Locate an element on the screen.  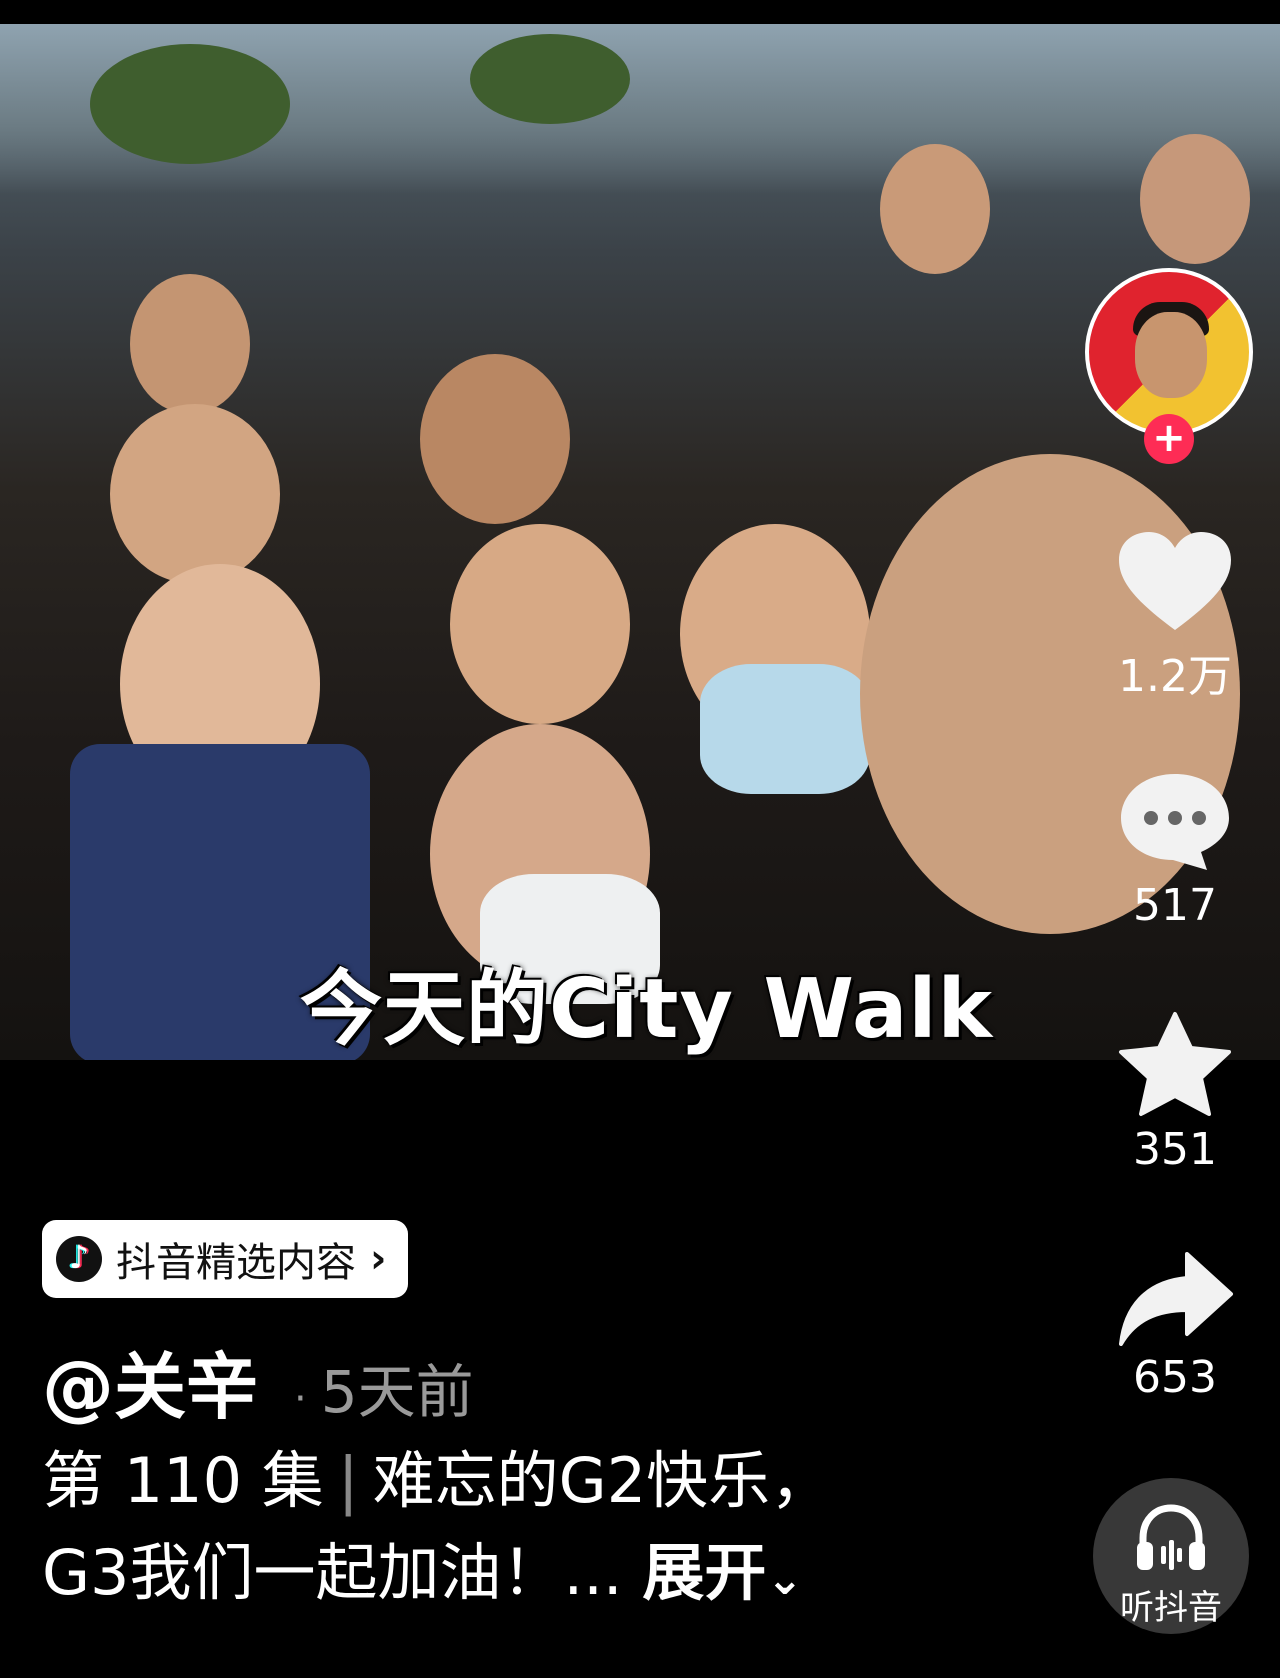
favorite-button: 351 is located at coordinates (1175, 1092).